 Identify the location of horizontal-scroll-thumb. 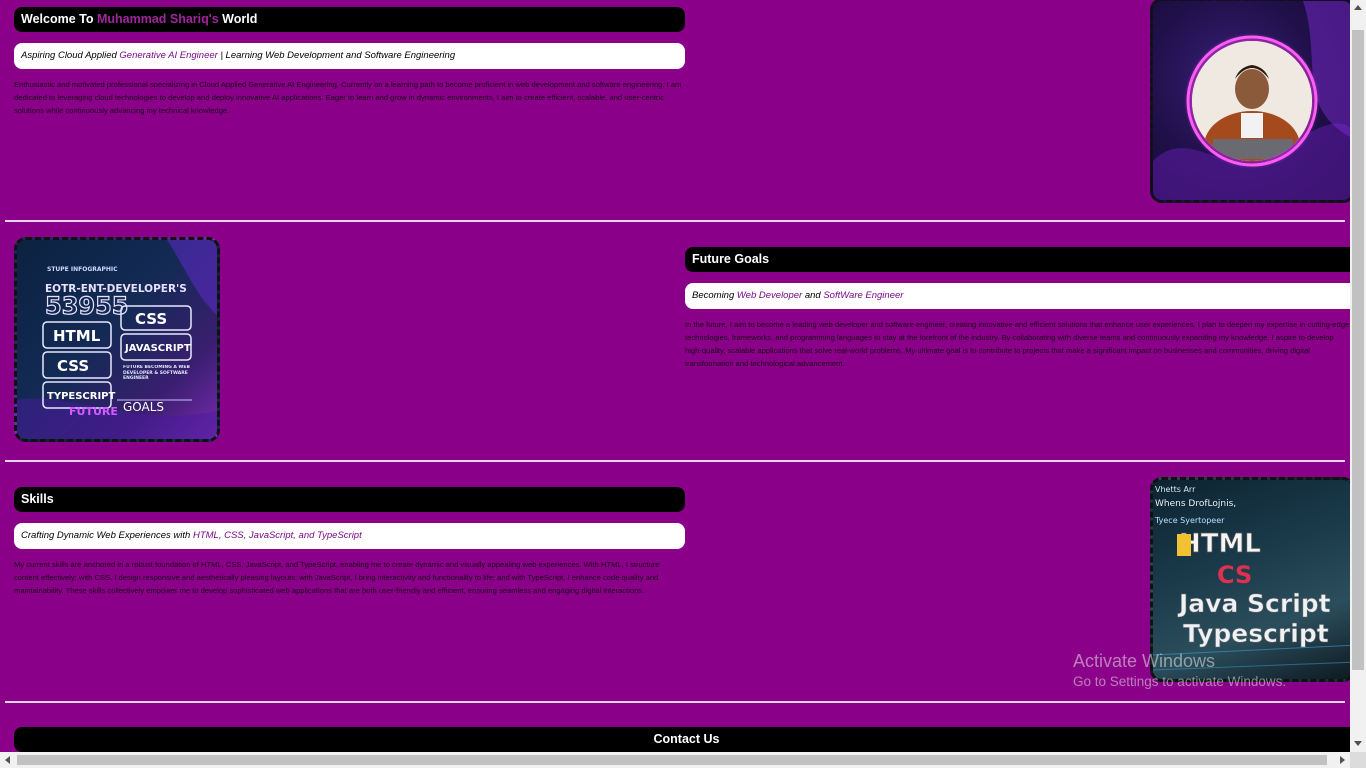
(672, 760).